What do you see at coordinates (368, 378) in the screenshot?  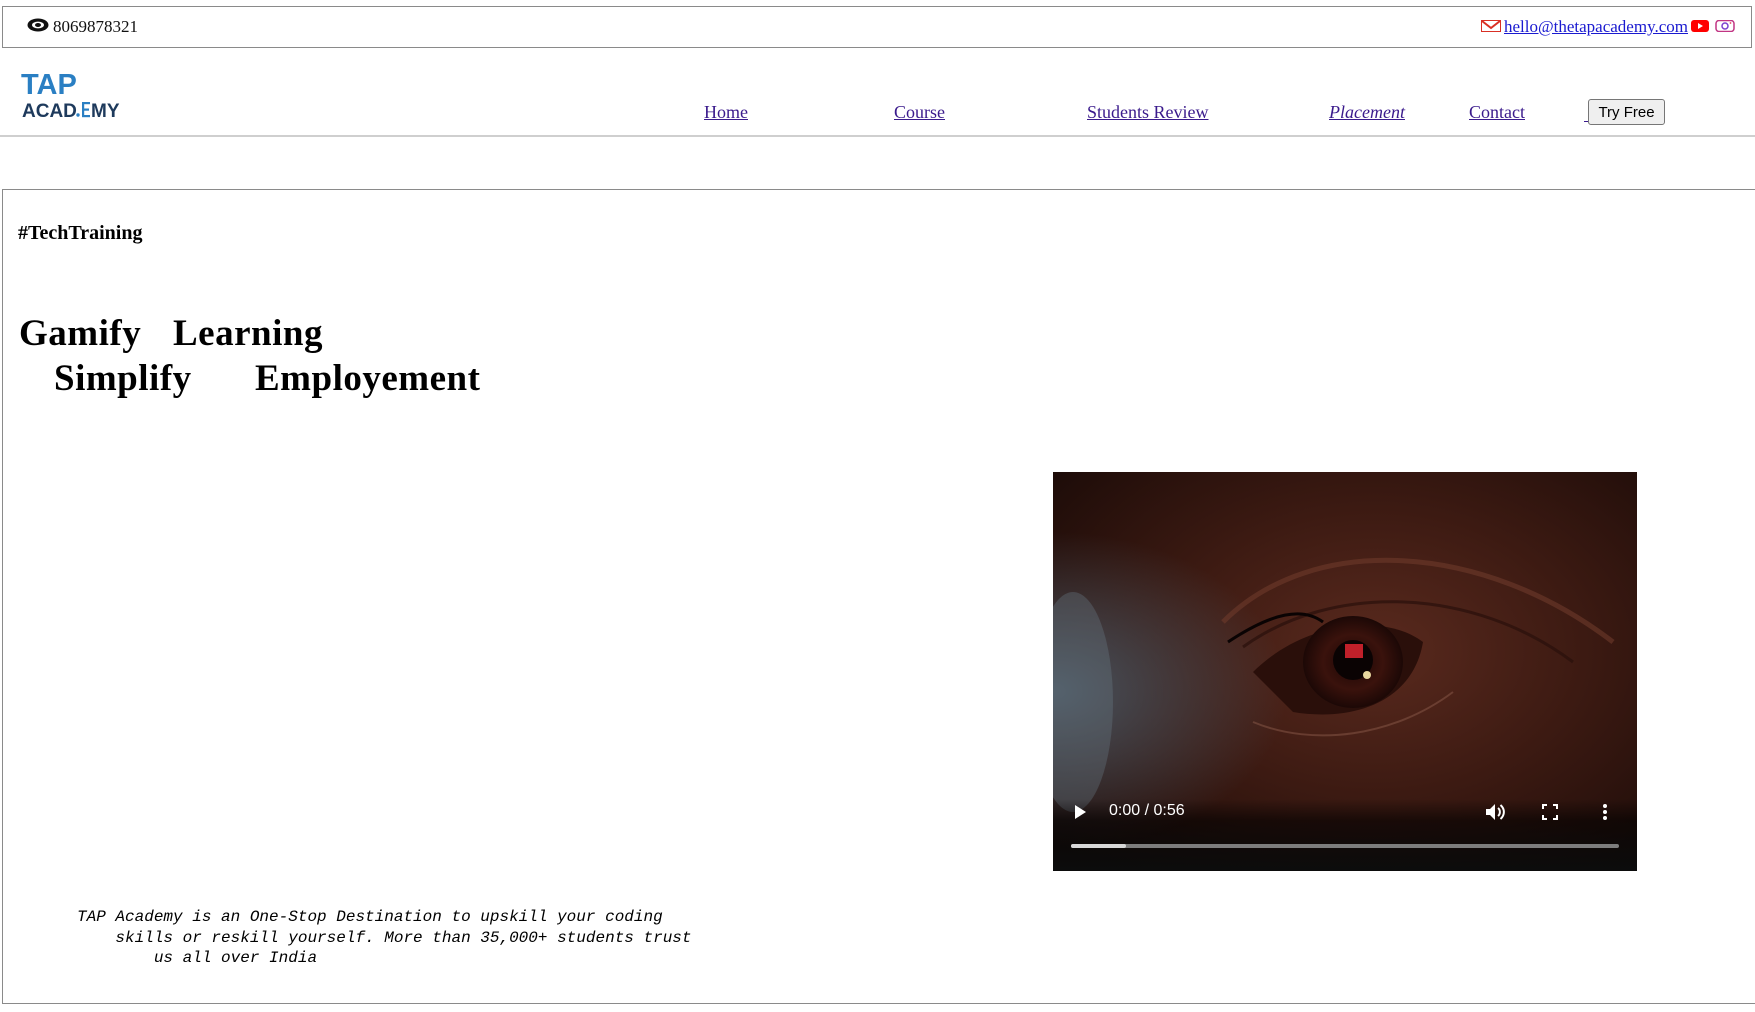 I see `headline-employement: Employement` at bounding box center [368, 378].